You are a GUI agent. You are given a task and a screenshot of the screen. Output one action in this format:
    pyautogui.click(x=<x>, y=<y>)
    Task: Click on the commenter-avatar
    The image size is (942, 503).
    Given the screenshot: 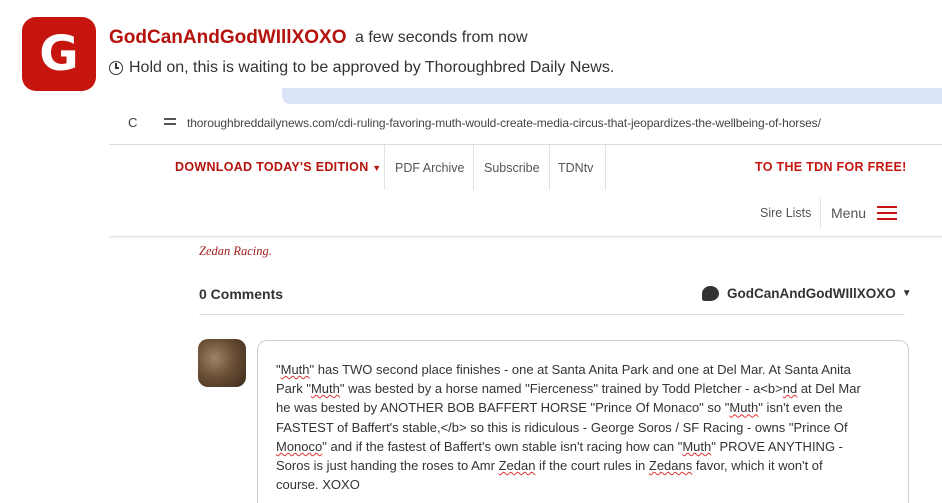 What is the action you would take?
    pyautogui.click(x=222, y=363)
    